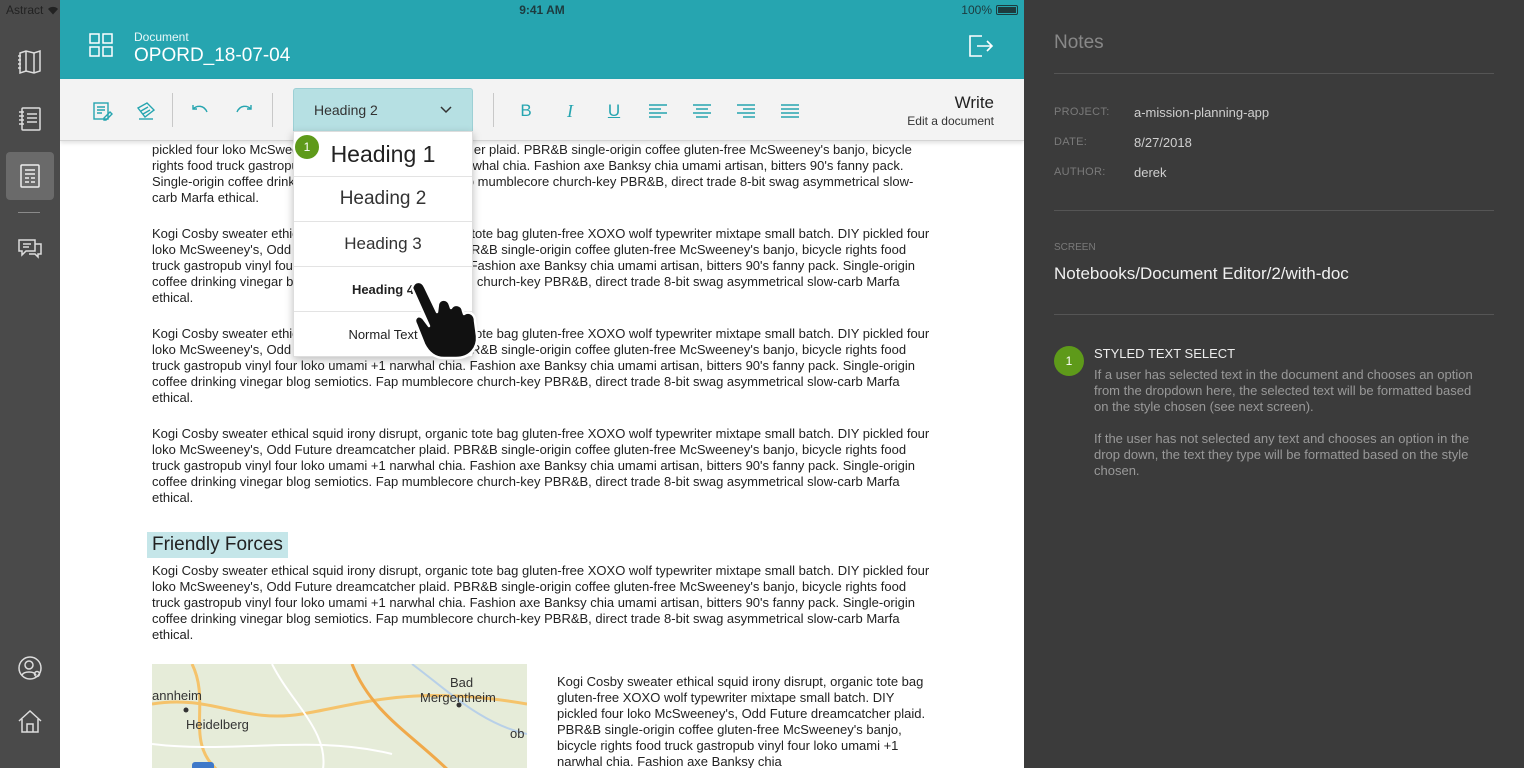  What do you see at coordinates (30, 176) in the screenshot?
I see `document-editor-icon` at bounding box center [30, 176].